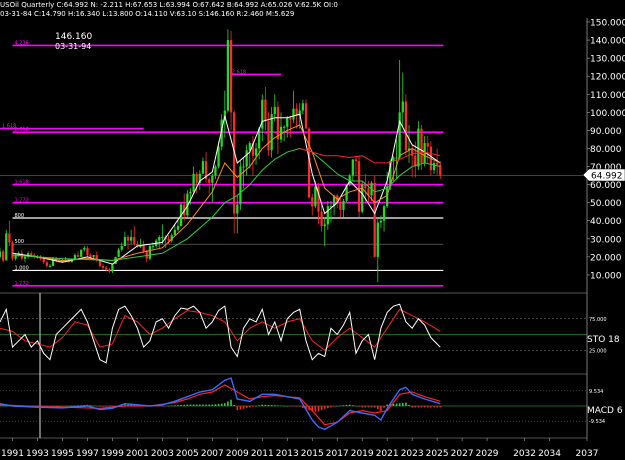 The width and height of the screenshot is (625, 460). What do you see at coordinates (607, 177) in the screenshot?
I see `last-price-label: 64.992` at bounding box center [607, 177].